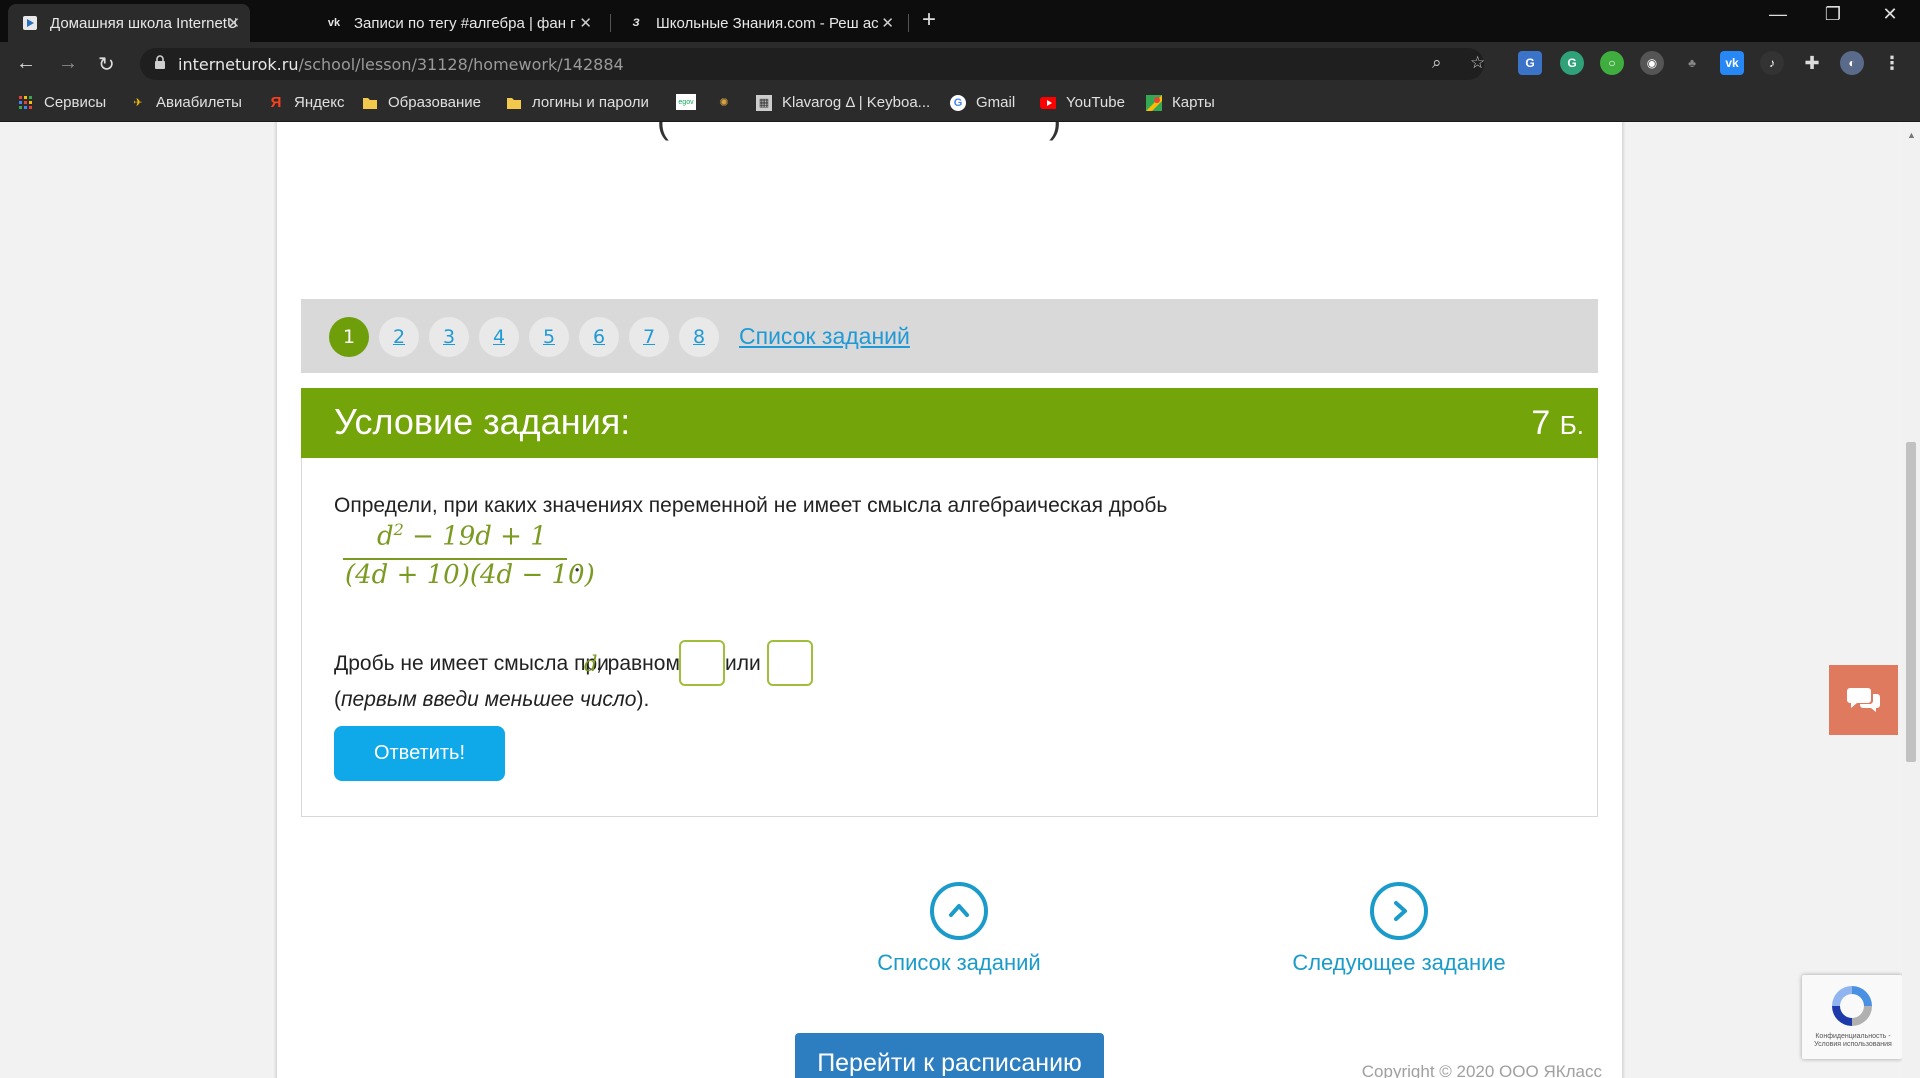  What do you see at coordinates (30, 23) in the screenshot?
I see `interneturok-favicon-icon` at bounding box center [30, 23].